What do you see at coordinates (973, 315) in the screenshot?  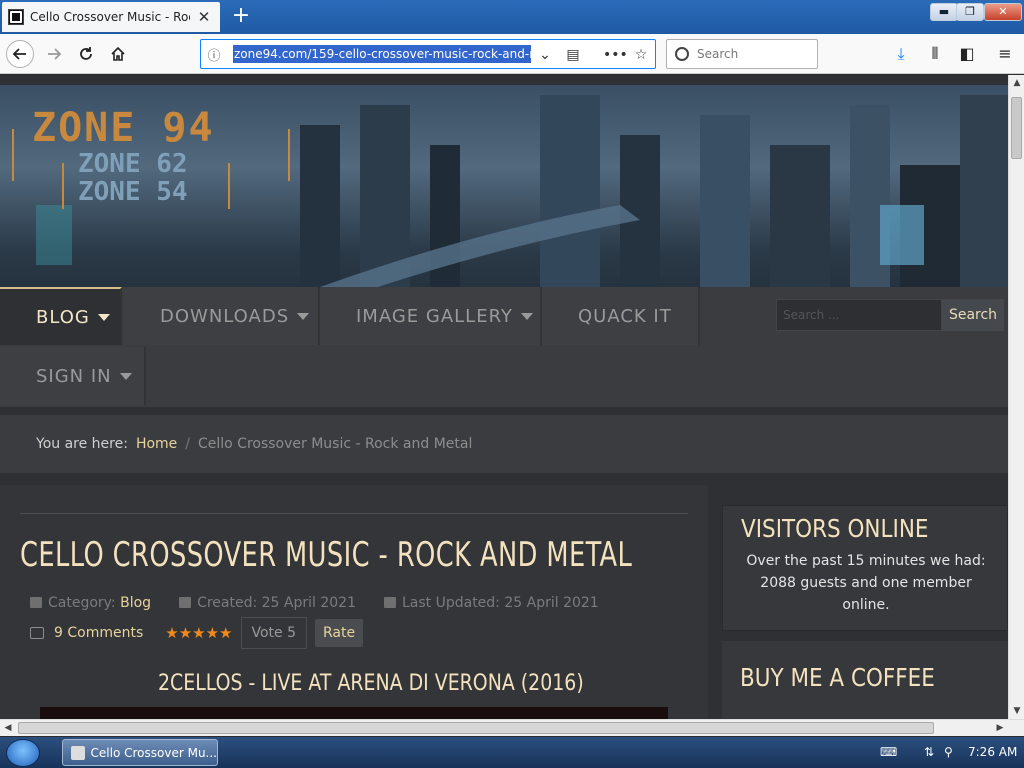 I see `site-search-button: Search` at bounding box center [973, 315].